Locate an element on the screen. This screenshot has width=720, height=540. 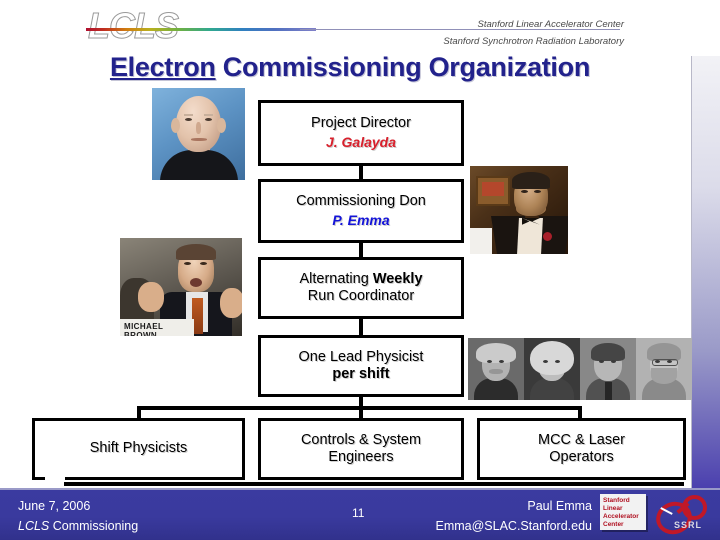
org-node-mcc-laser-operators: MCC & Laser Operators is located at coordinates (581, 449).